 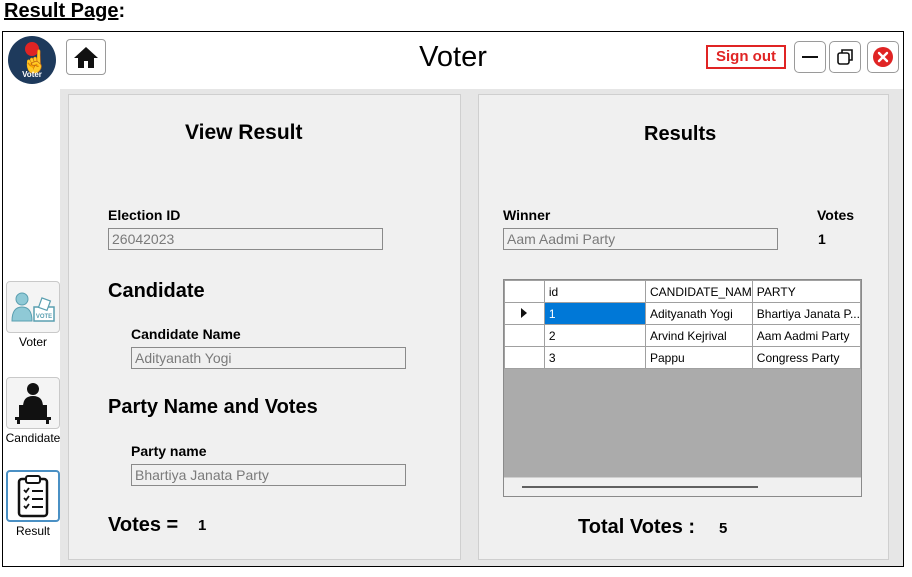 What do you see at coordinates (156, 291) in the screenshot?
I see `candidate-heading: Candidate` at bounding box center [156, 291].